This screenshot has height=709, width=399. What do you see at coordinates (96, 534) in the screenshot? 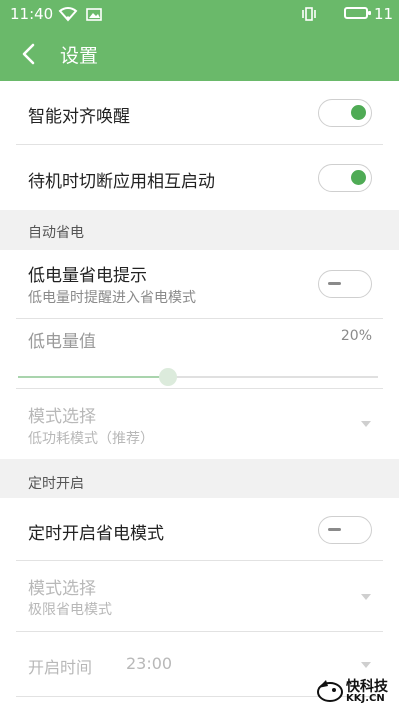
I see `setting-label: 定时开启省电模式` at bounding box center [96, 534].